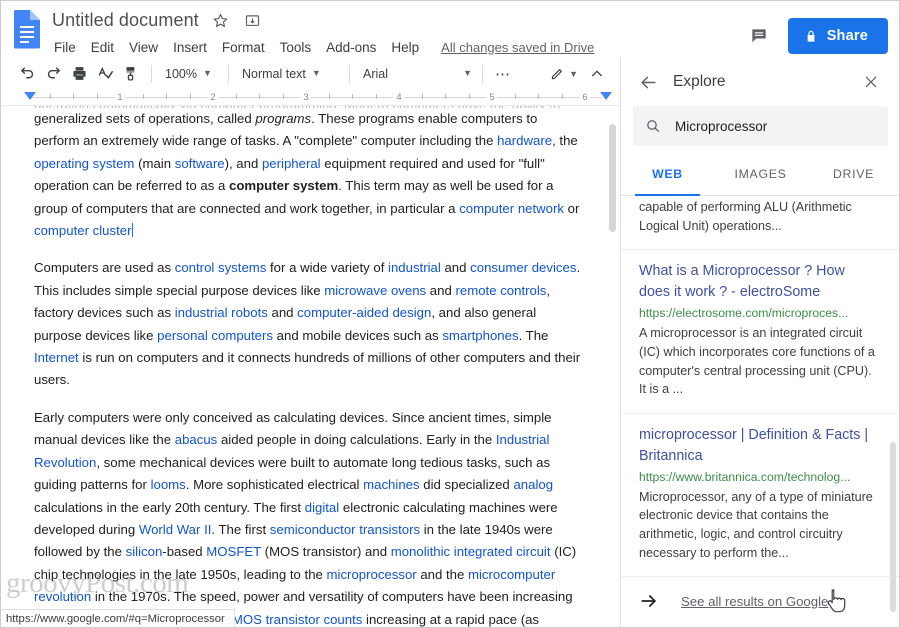 This screenshot has width=900, height=628. I want to click on document-link: consumer devices, so click(523, 267).